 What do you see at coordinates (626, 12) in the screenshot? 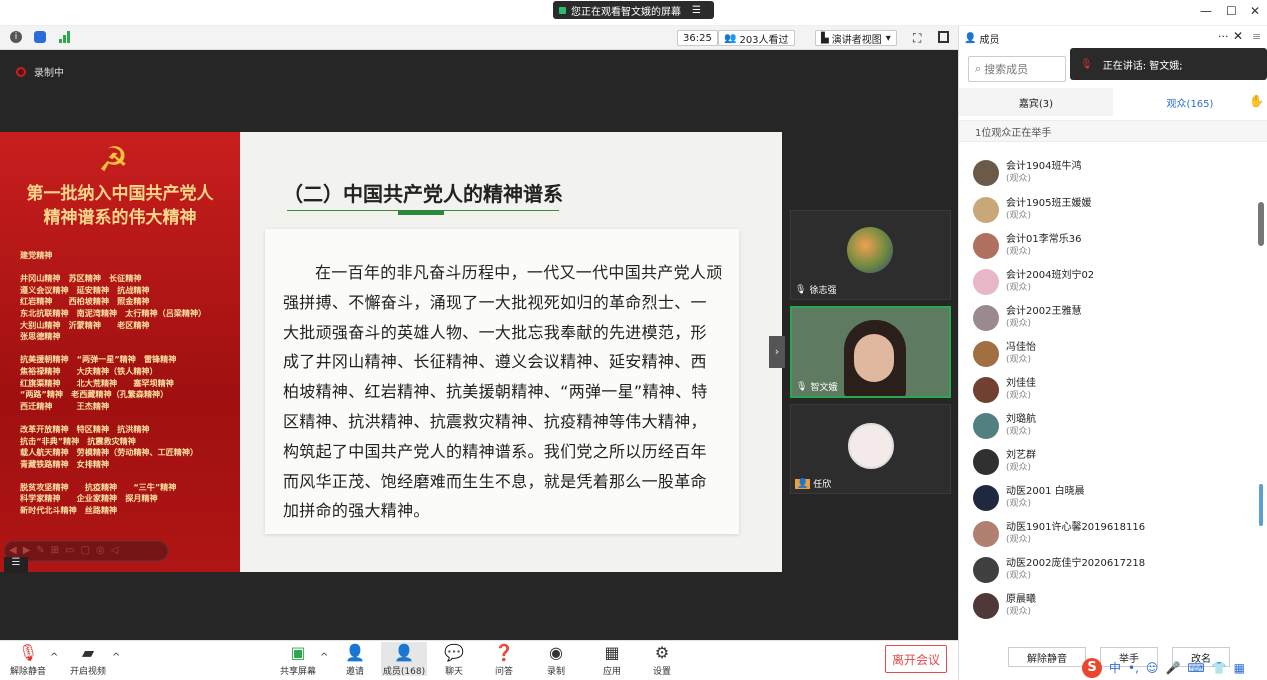
I see `share-banner-text: 您正在观看智文娥的屏幕` at bounding box center [626, 12].